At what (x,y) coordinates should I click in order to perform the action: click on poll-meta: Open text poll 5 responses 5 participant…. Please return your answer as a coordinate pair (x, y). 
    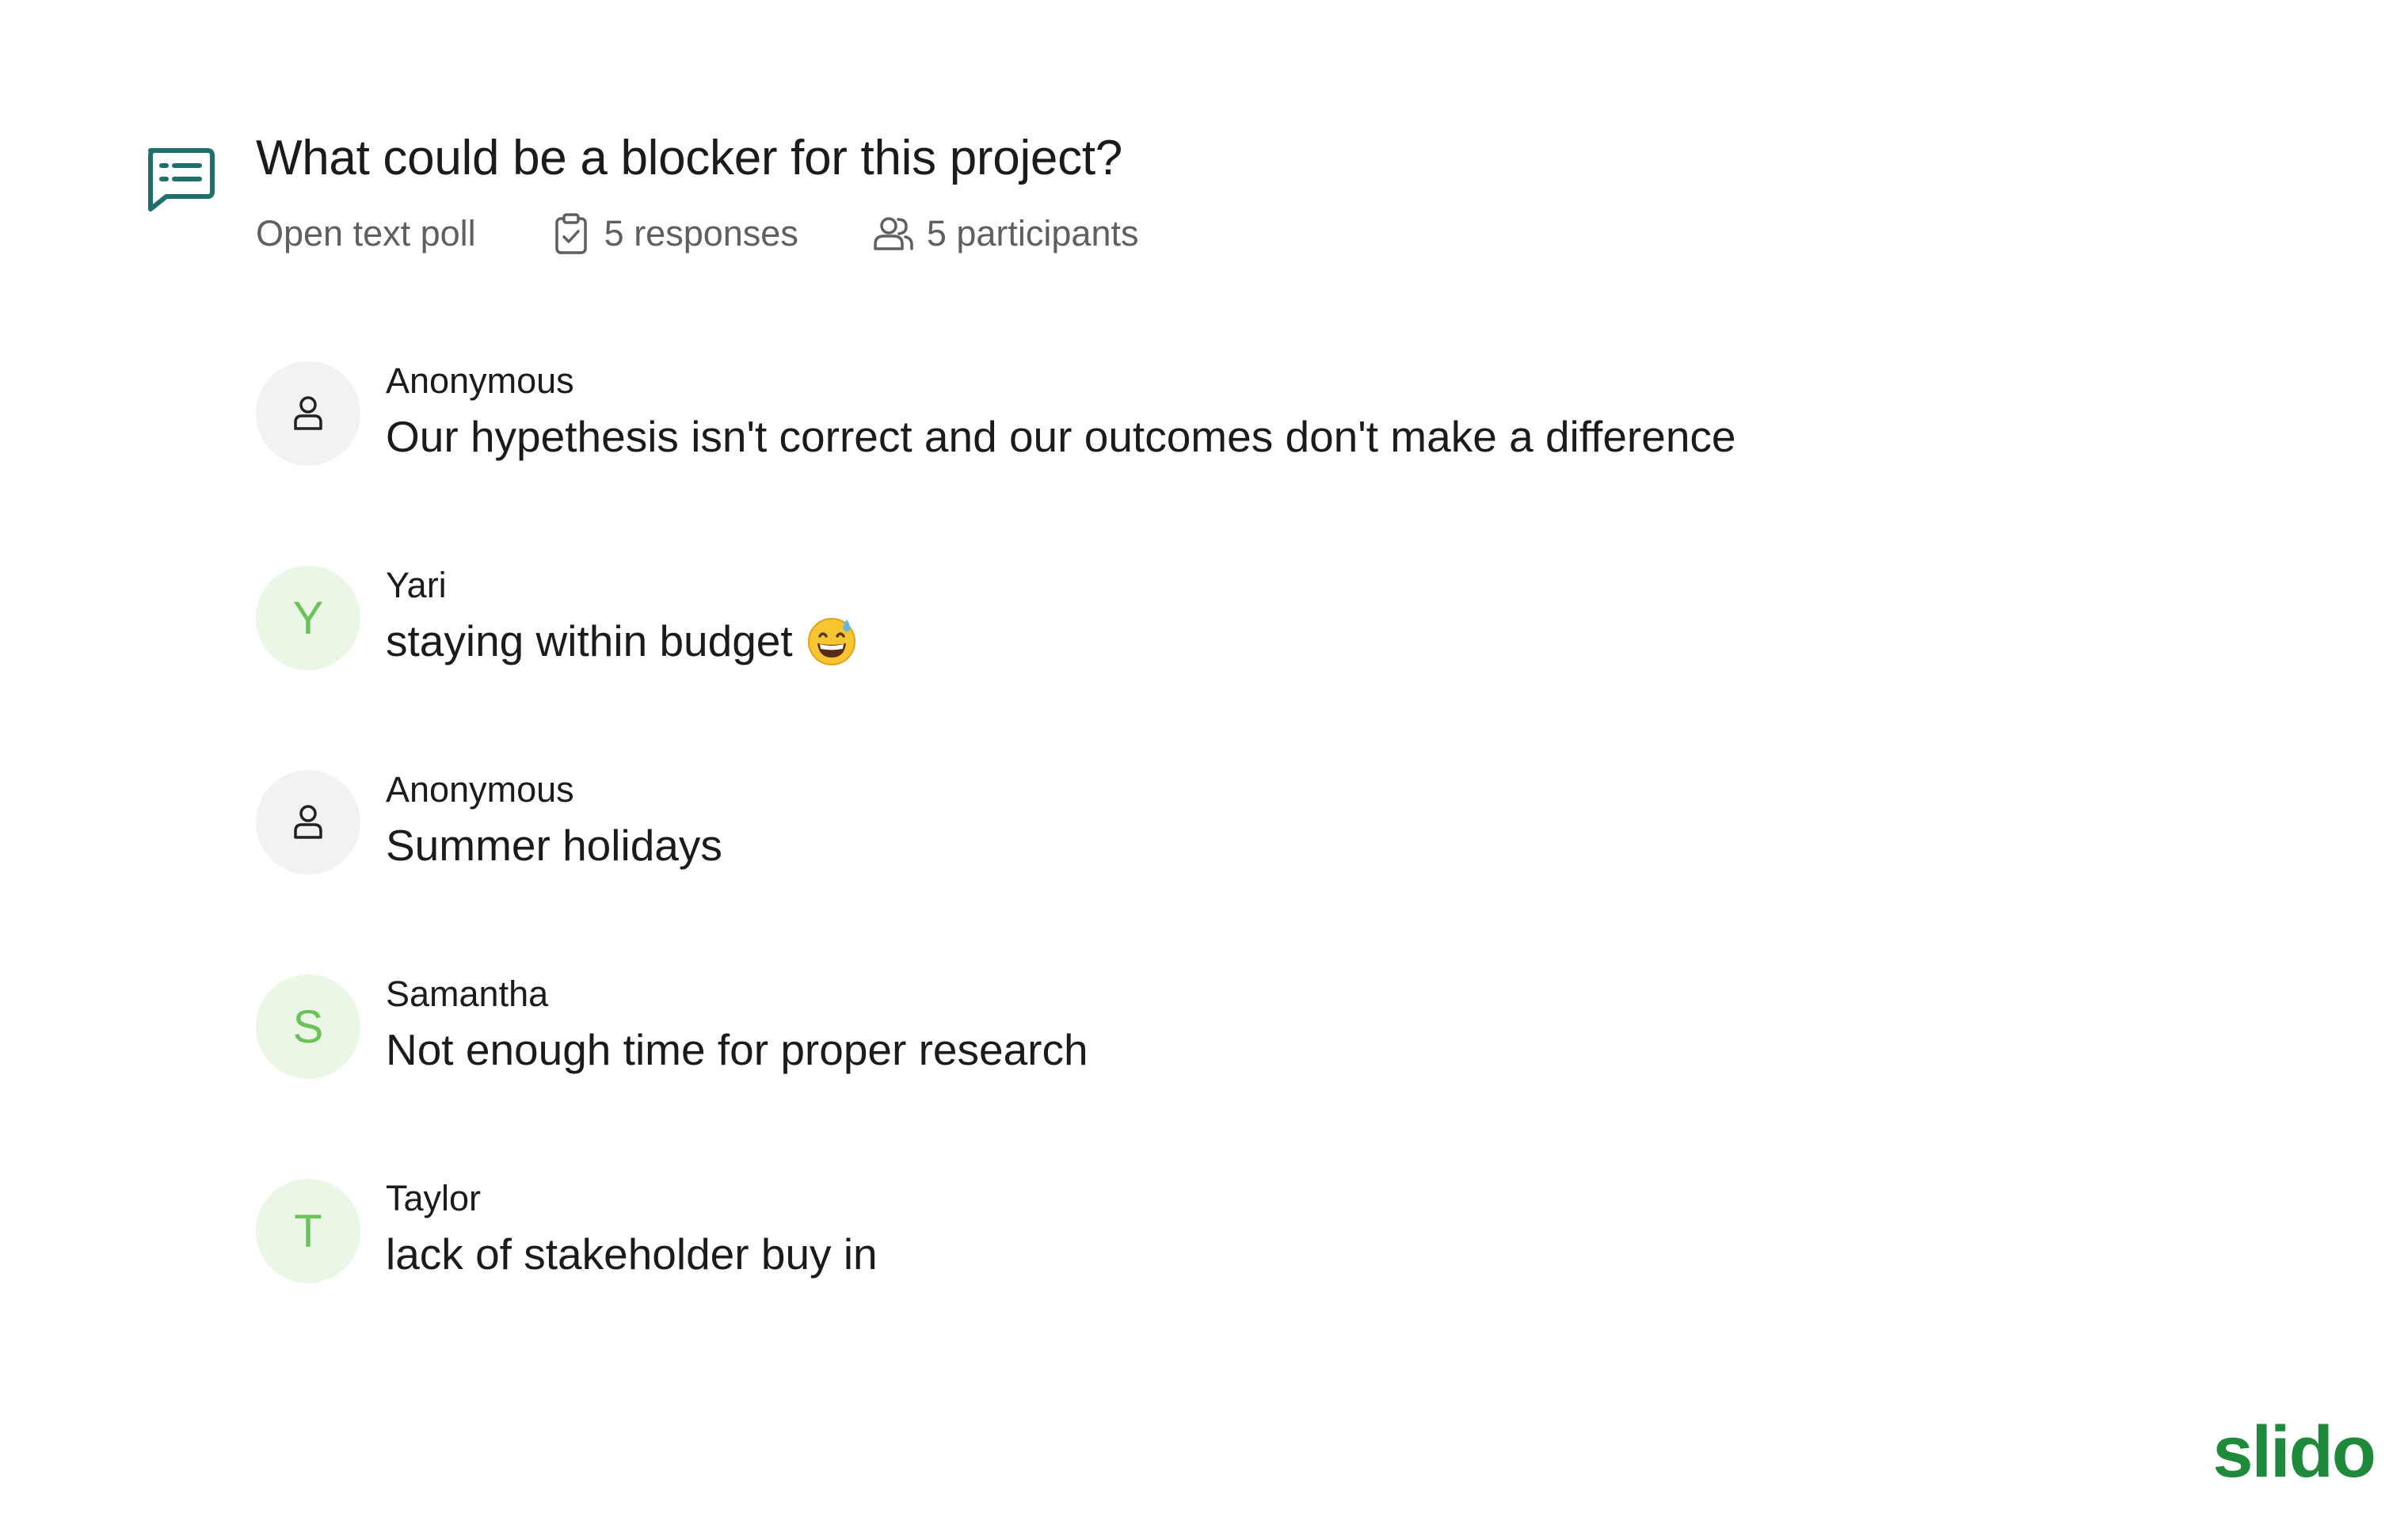
    Looking at the image, I should click on (697, 233).